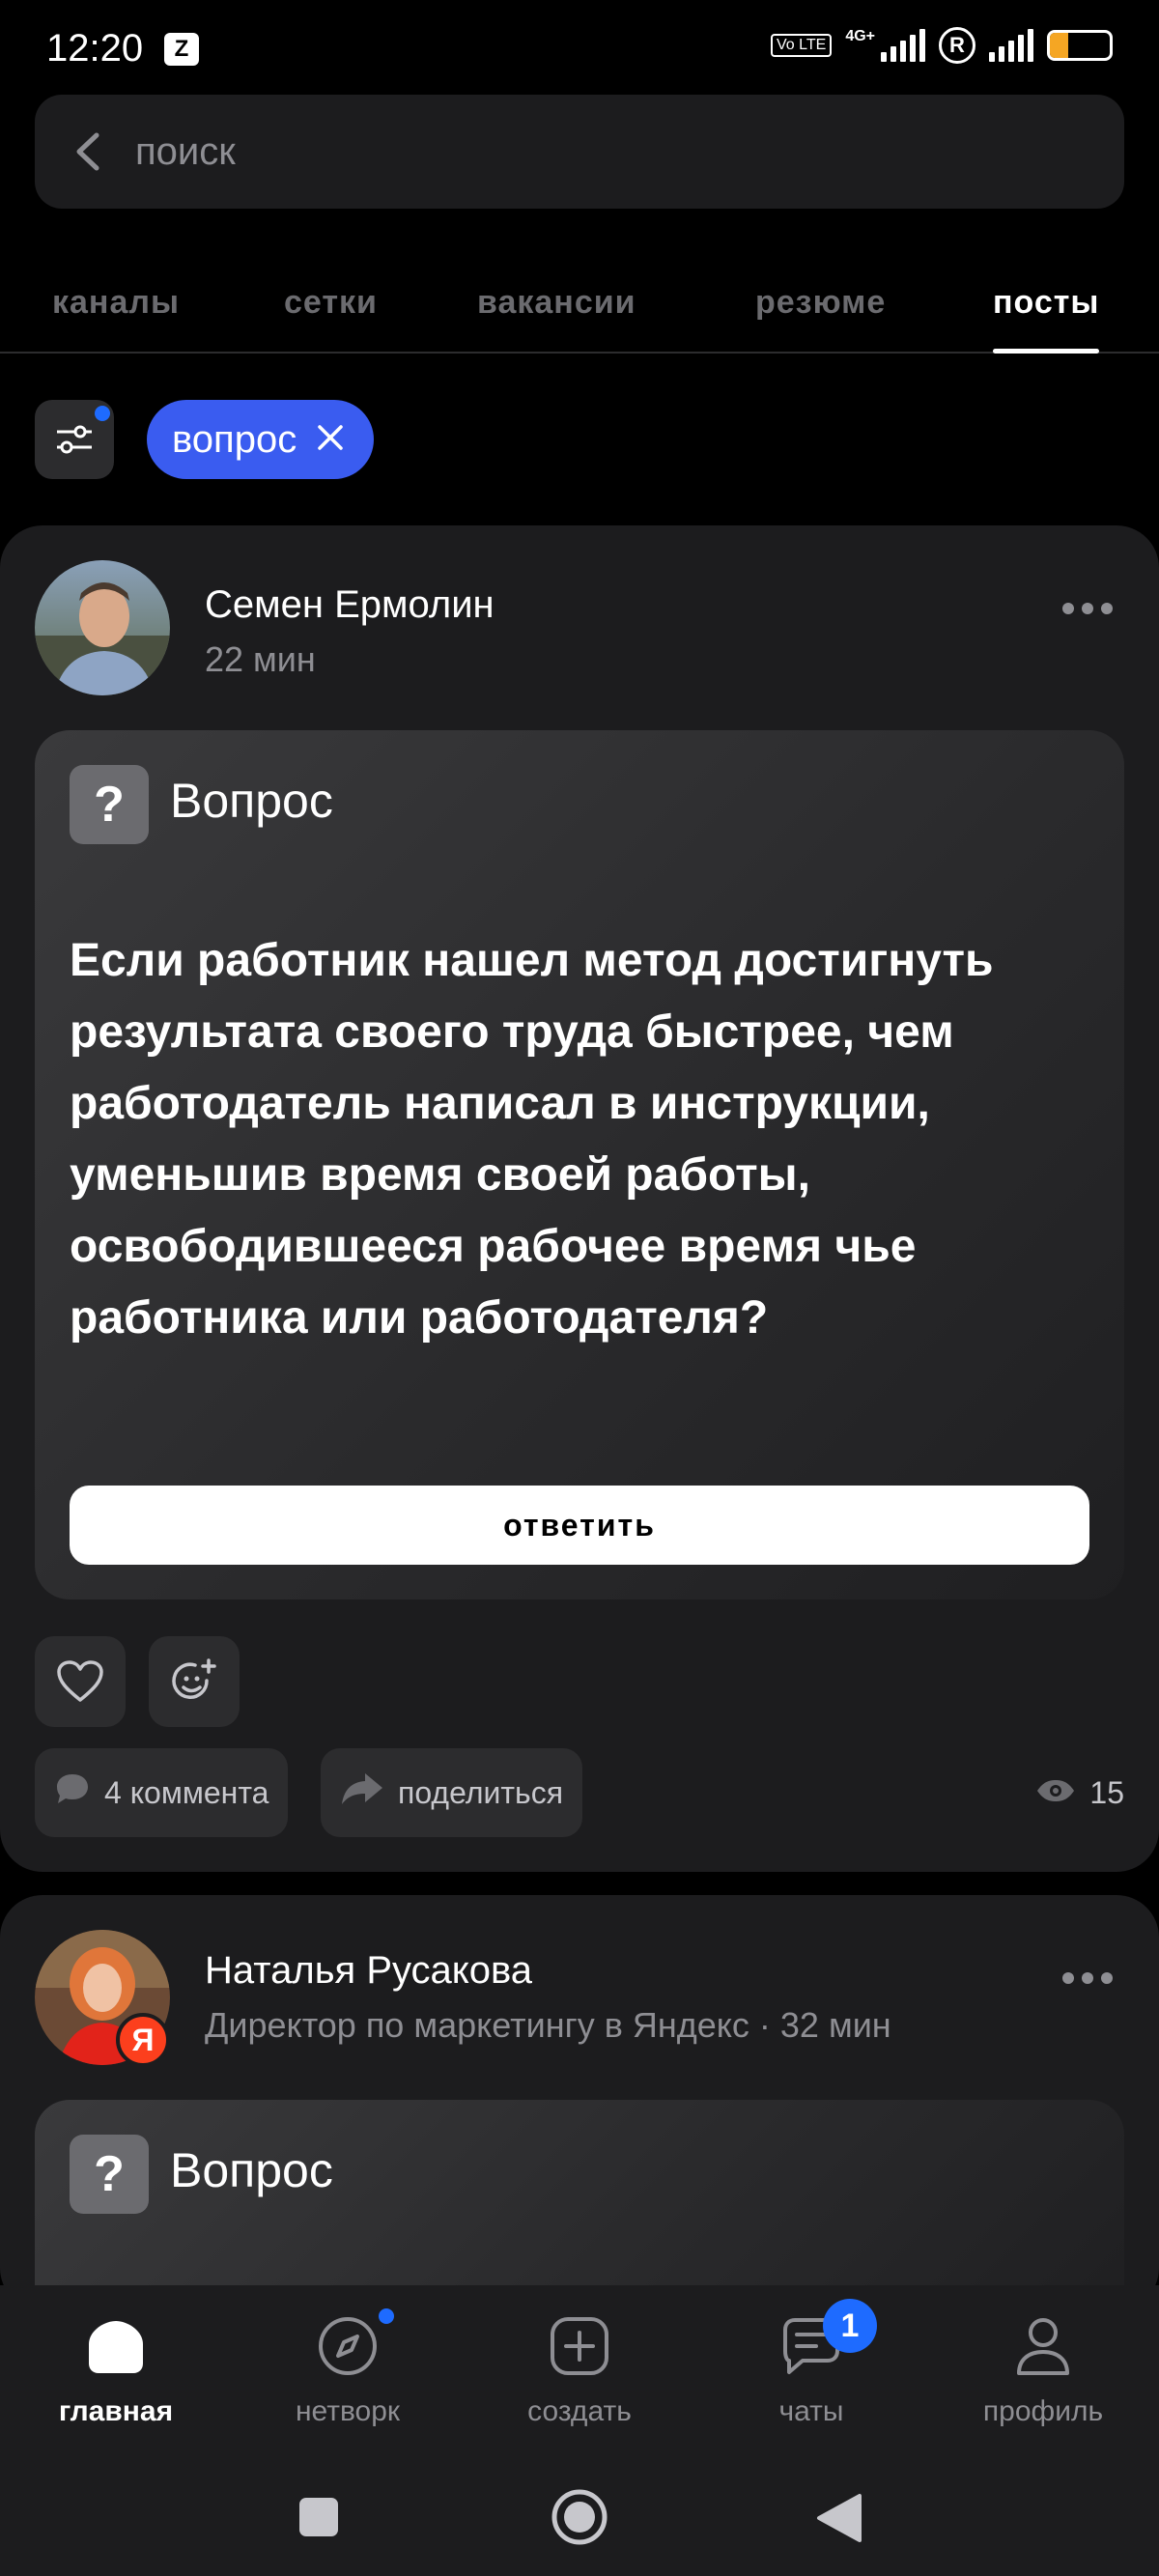 The height and width of the screenshot is (2576, 1159). What do you see at coordinates (115, 2346) in the screenshot?
I see `home-icon` at bounding box center [115, 2346].